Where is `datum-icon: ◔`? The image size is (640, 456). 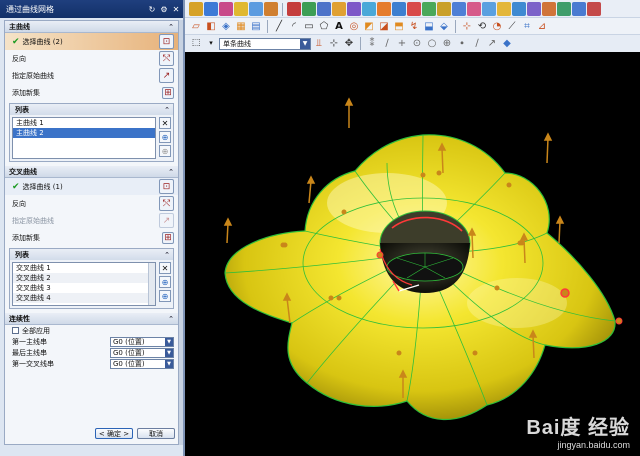
datum-icon: ◔ is located at coordinates (497, 27).